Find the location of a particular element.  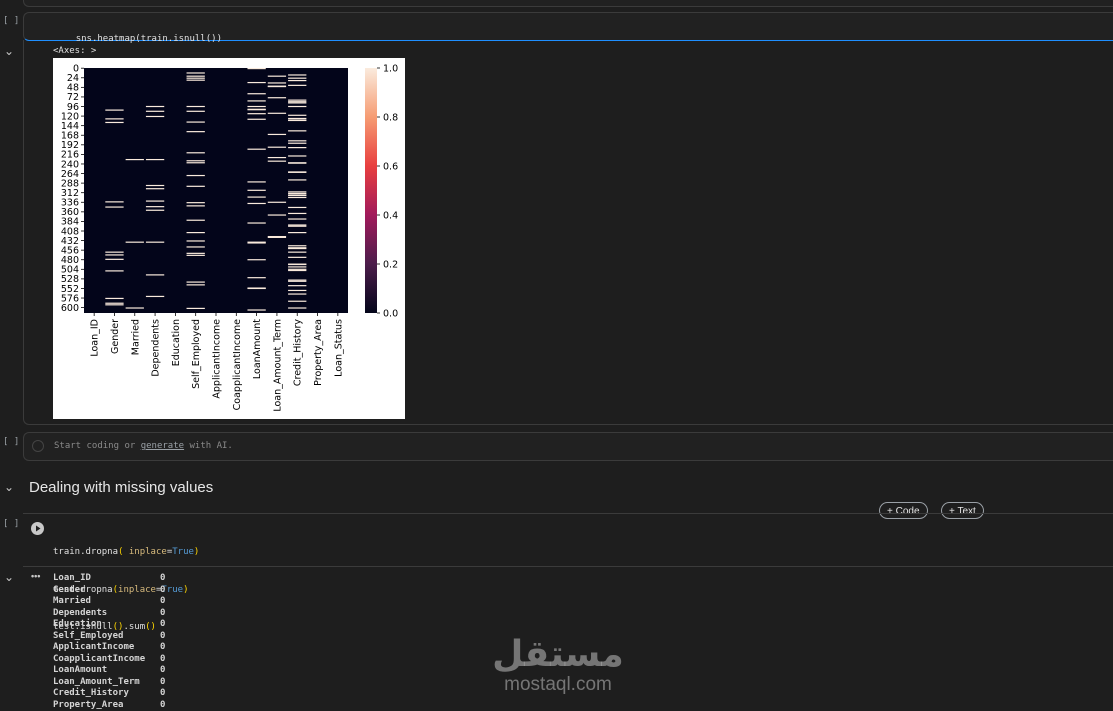

empty-cell-placeholder: Start coding or generate with AI. is located at coordinates (143, 446).